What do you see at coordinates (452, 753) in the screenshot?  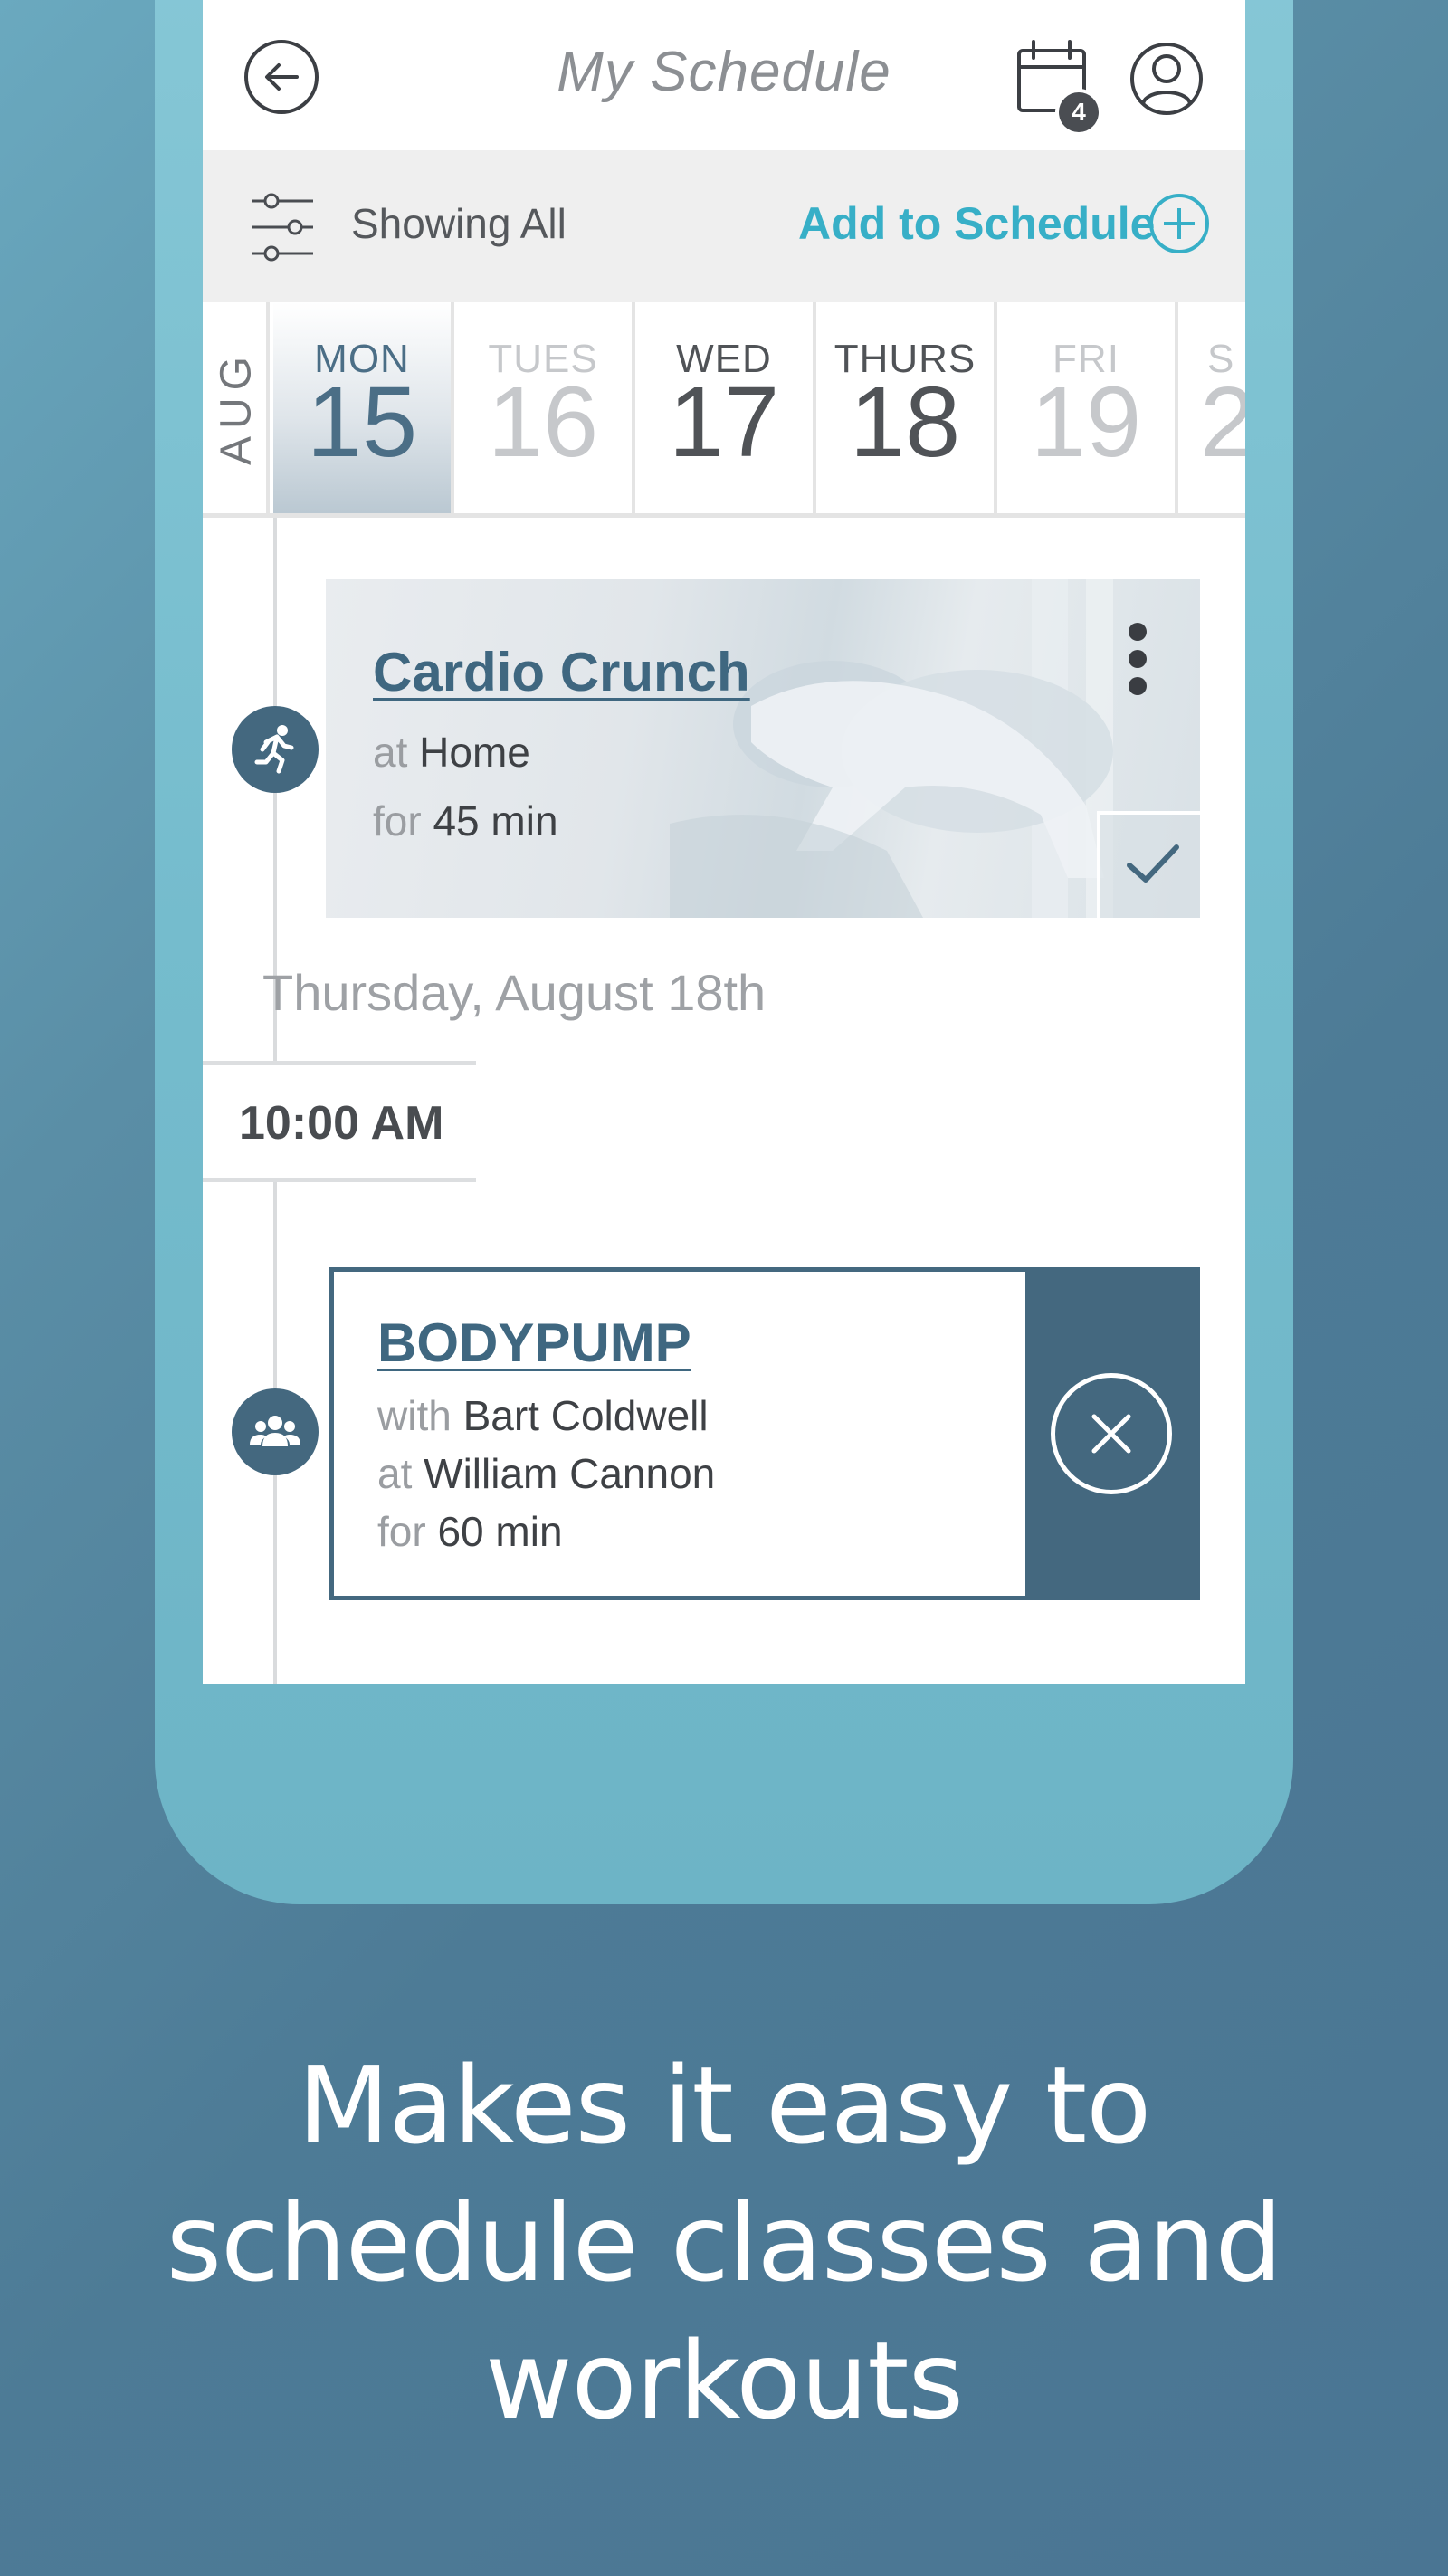 I see `event-location: at Home` at bounding box center [452, 753].